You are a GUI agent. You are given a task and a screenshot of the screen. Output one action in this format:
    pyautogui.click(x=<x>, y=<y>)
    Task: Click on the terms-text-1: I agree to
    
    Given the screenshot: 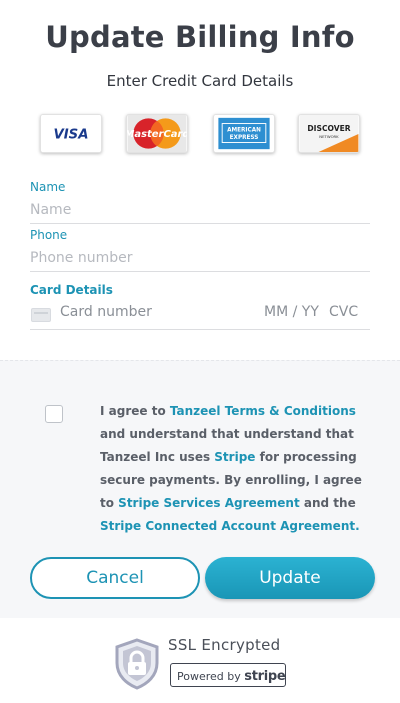 What is the action you would take?
    pyautogui.click(x=135, y=411)
    